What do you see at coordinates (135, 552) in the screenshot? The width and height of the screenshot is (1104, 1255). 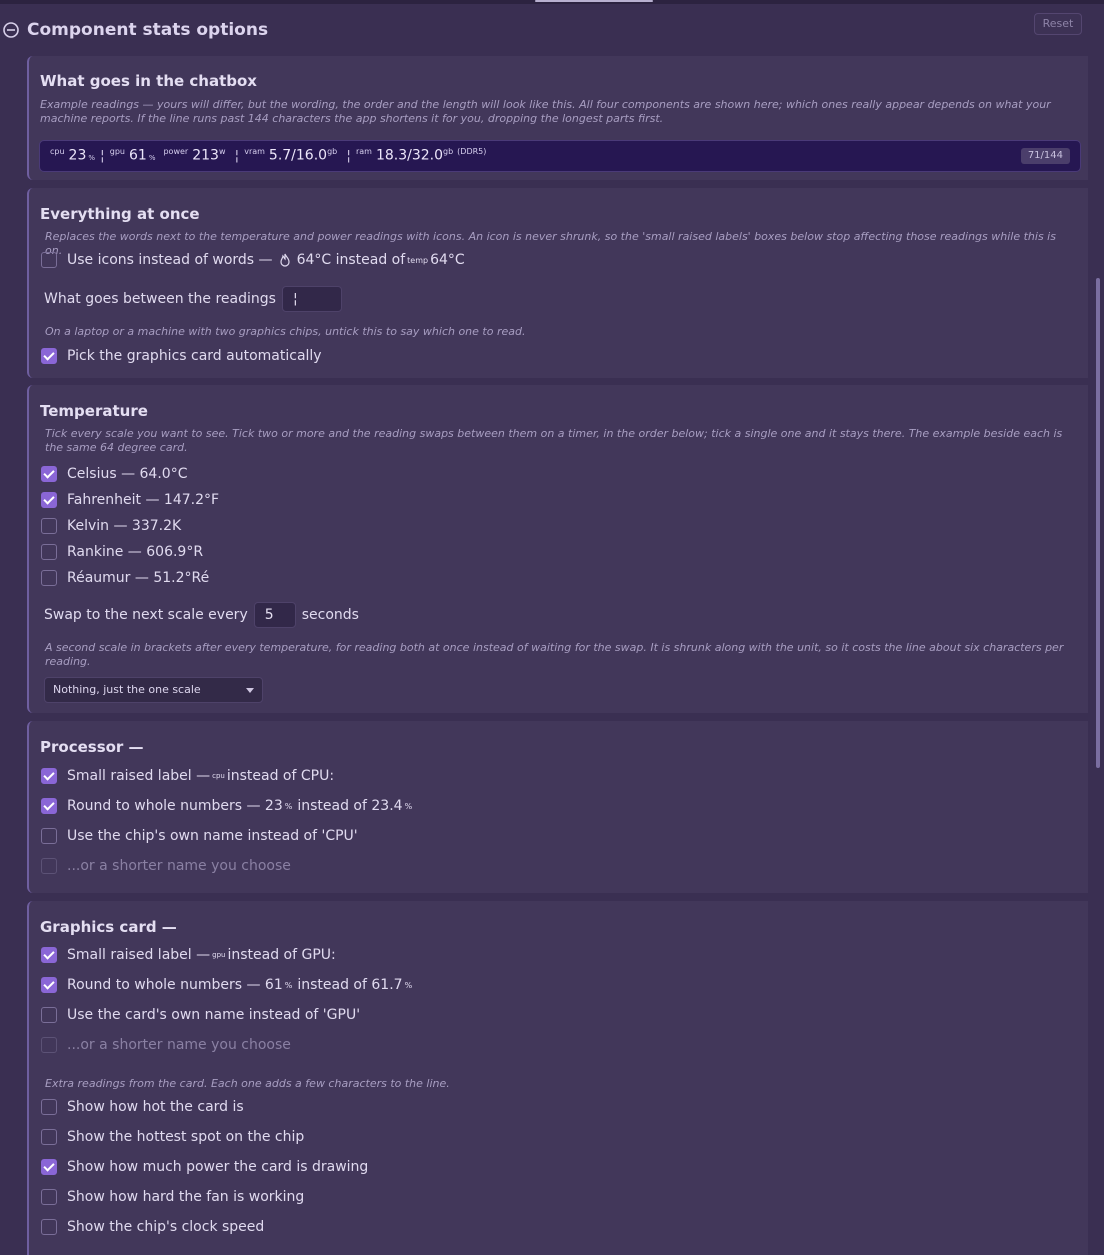 I see `scale-label: Rankine — 606.9°R` at bounding box center [135, 552].